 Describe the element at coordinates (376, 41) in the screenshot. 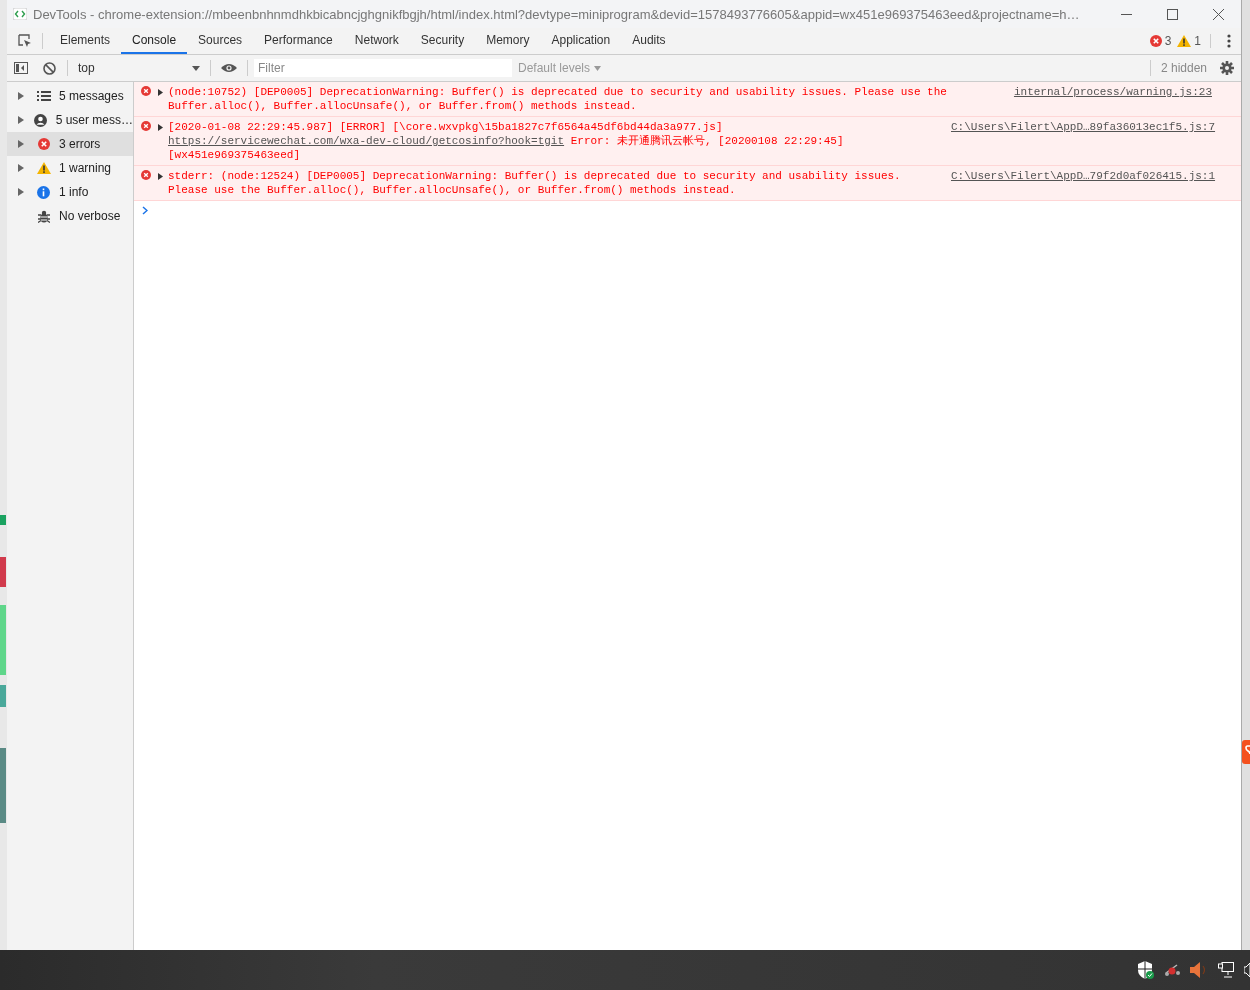

I see `panel-tab: Network` at that location.